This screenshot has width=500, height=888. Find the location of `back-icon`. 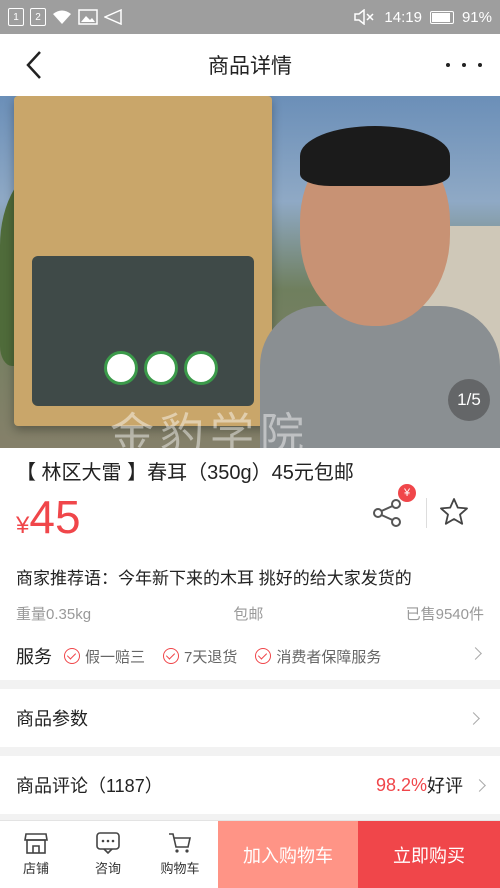

back-icon is located at coordinates (34, 65).